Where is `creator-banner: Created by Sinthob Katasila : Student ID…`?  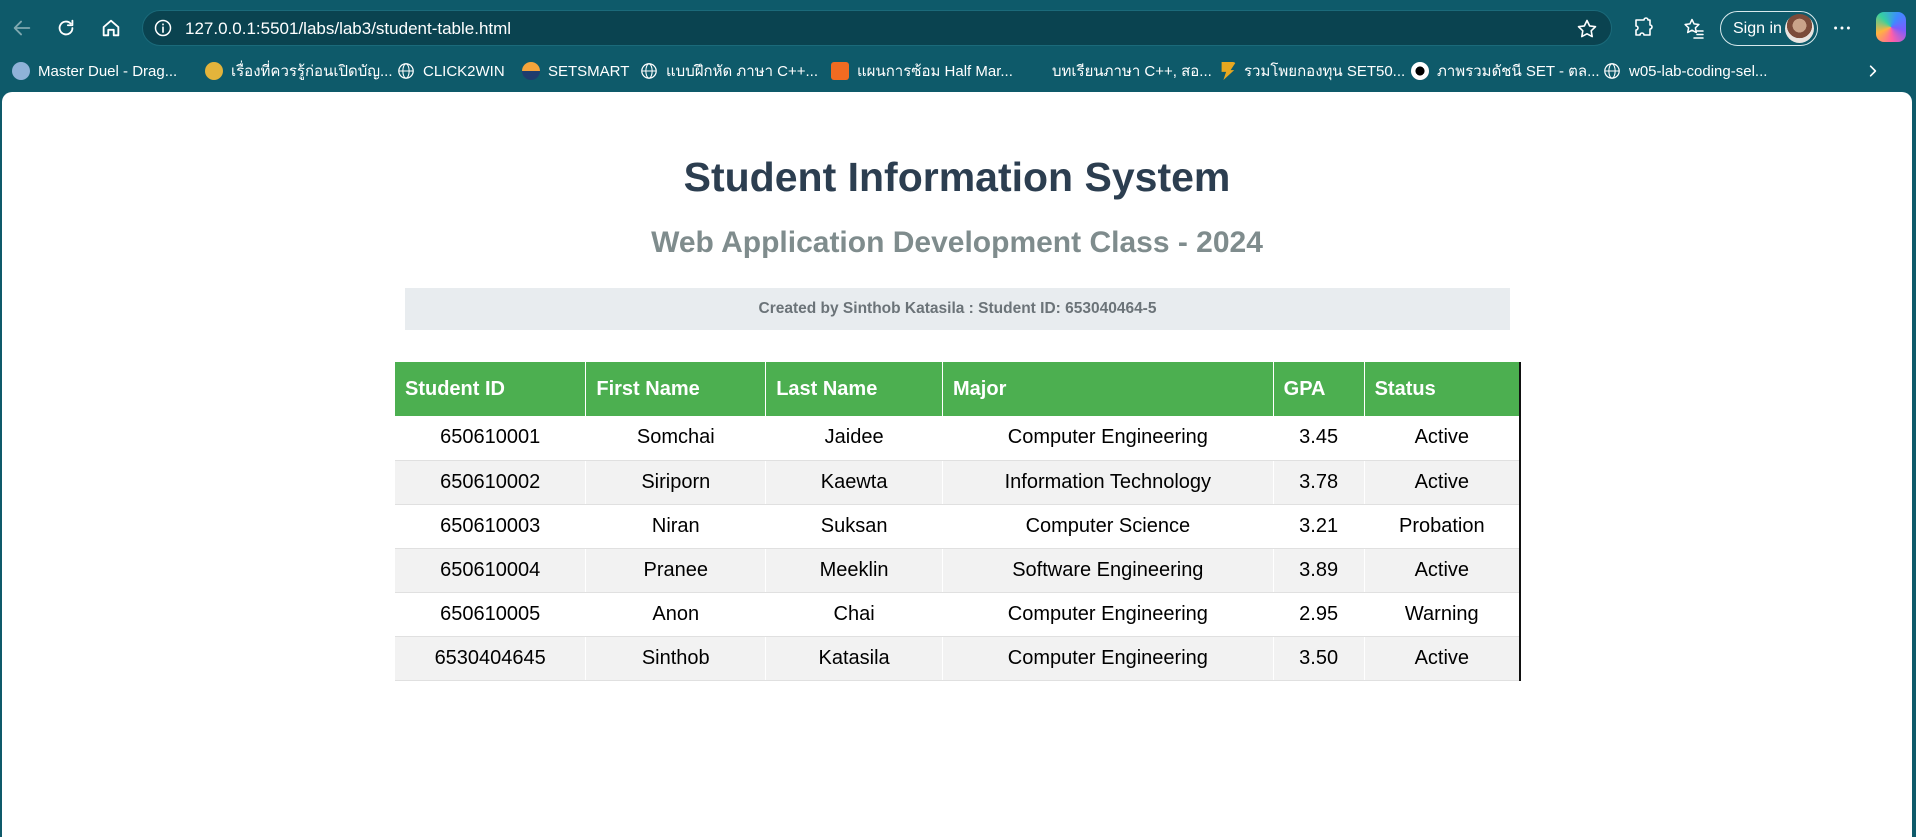
creator-banner: Created by Sinthob Katasila : Student ID… is located at coordinates (957, 309).